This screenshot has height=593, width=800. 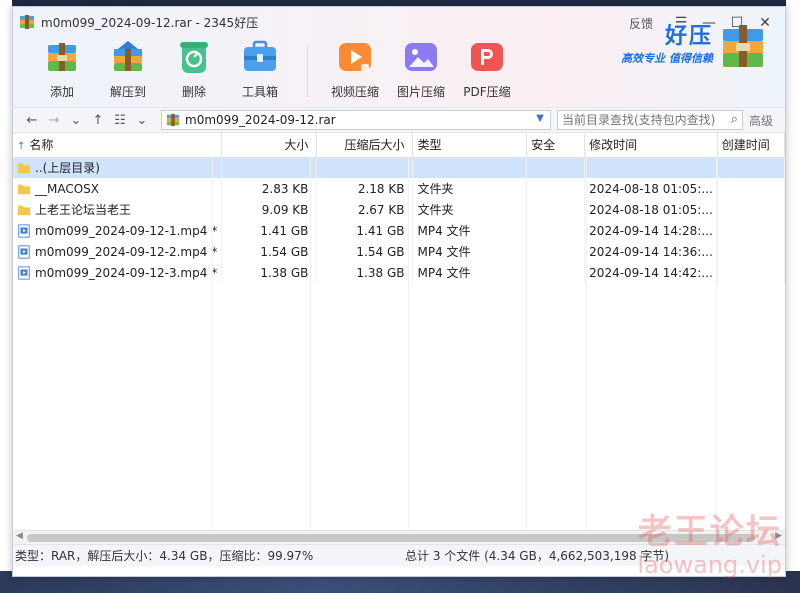 I want to click on sort-arrow-icon: ↑, so click(x=21, y=147).